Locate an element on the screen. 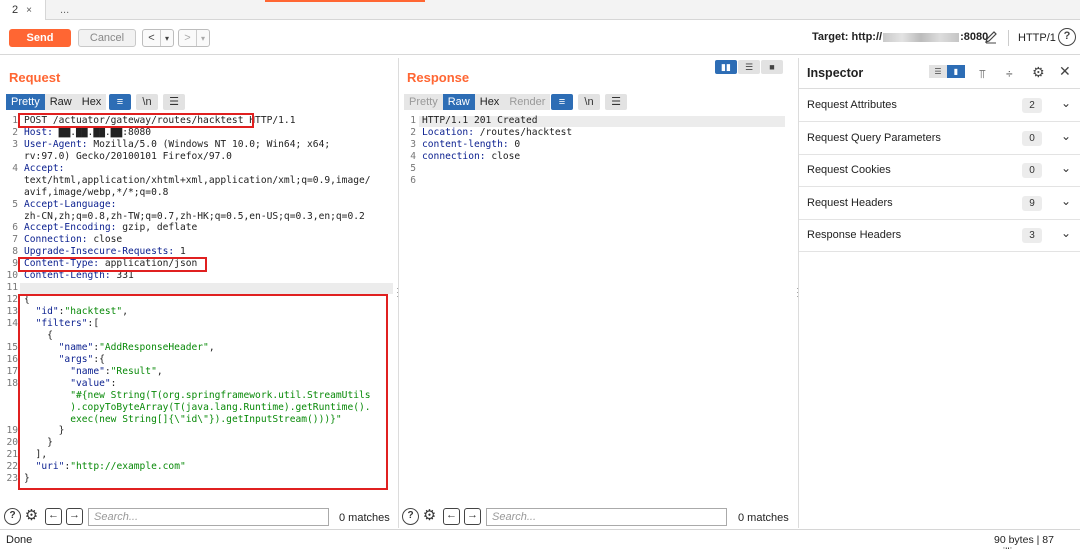 This screenshot has width=1080, height=549. target-prefix: Target: http:// is located at coordinates (847, 37).